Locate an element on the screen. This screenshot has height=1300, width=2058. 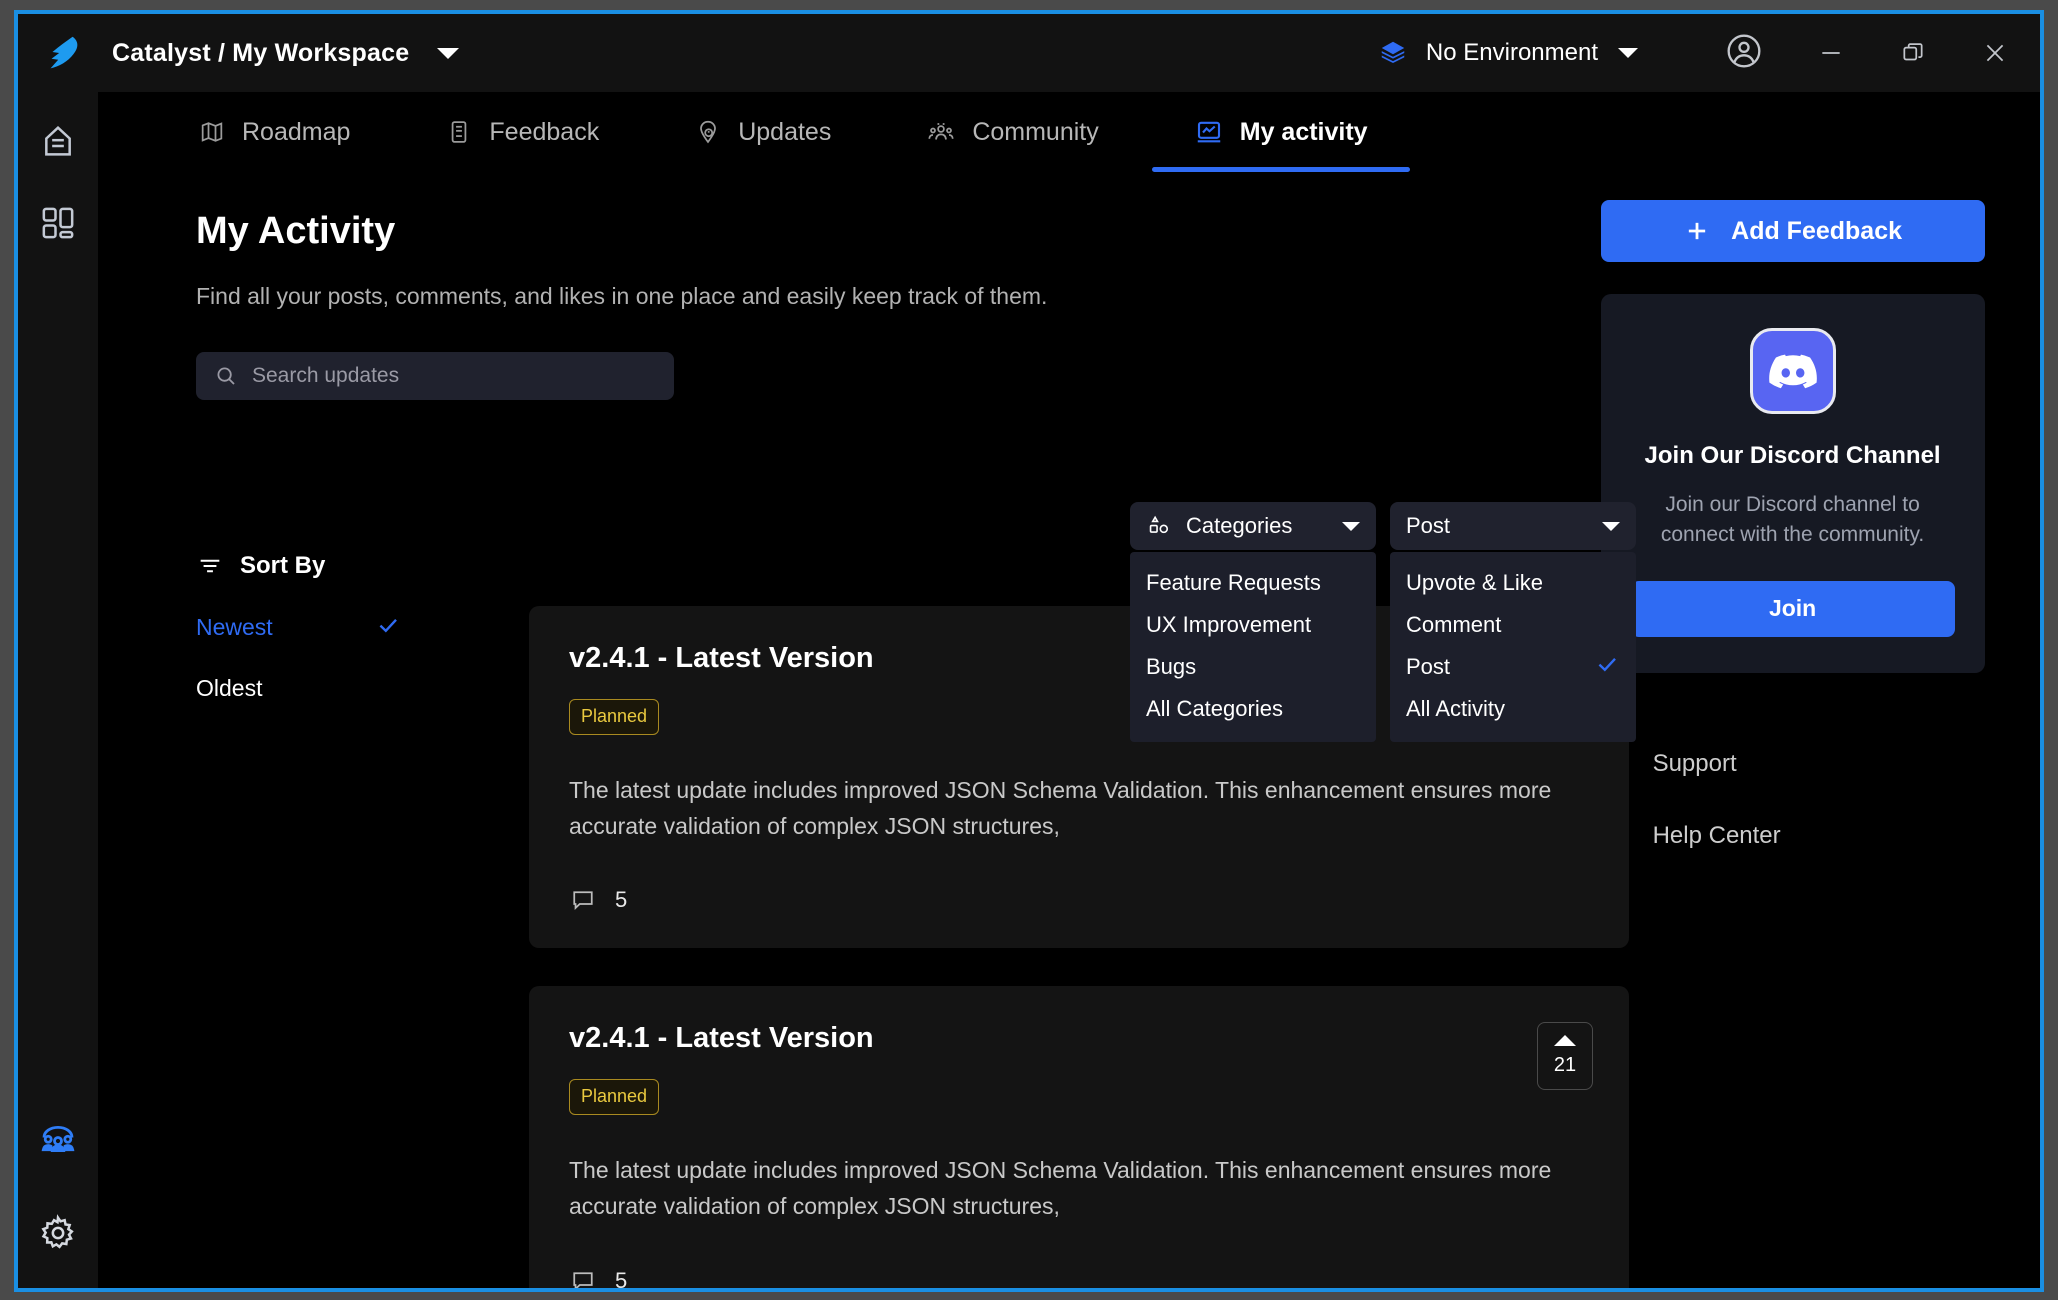
upvote-count: 21 is located at coordinates (1565, 1065).